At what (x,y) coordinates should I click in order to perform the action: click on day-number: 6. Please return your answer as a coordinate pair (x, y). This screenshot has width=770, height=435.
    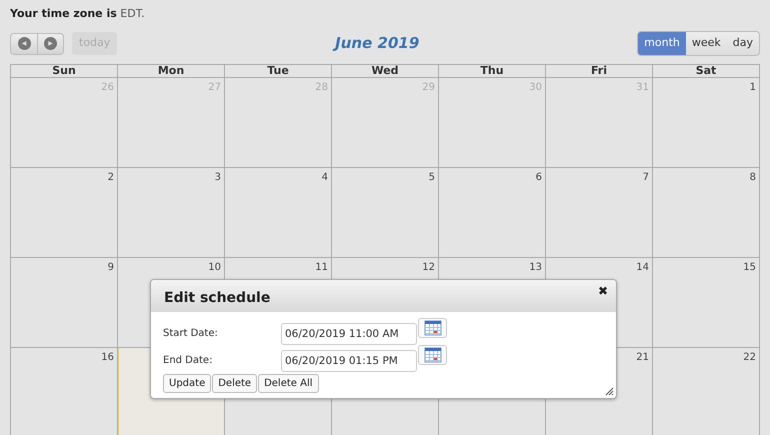
    Looking at the image, I should click on (539, 177).